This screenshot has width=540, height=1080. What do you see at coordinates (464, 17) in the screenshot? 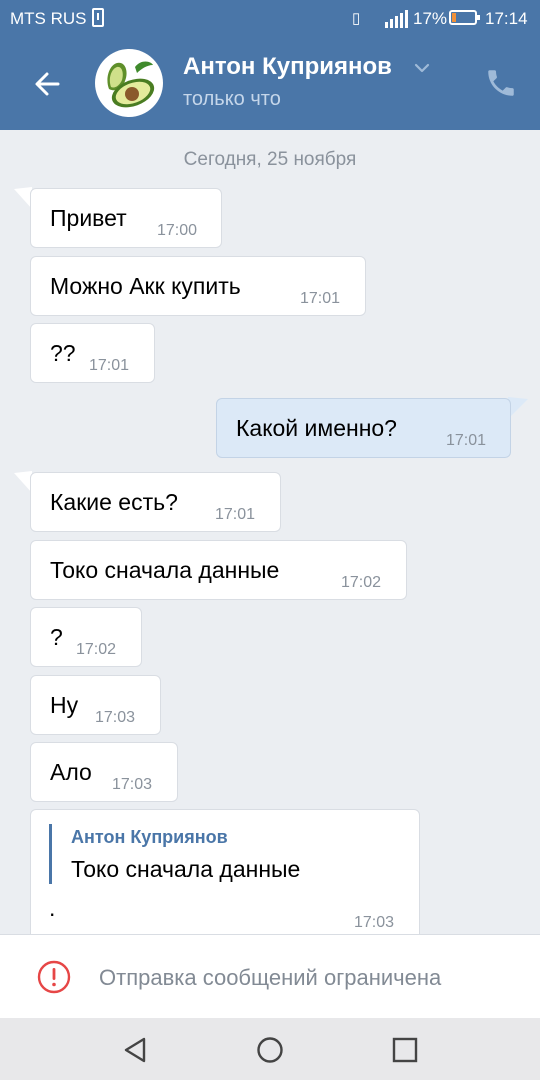
I see `battery-icon` at bounding box center [464, 17].